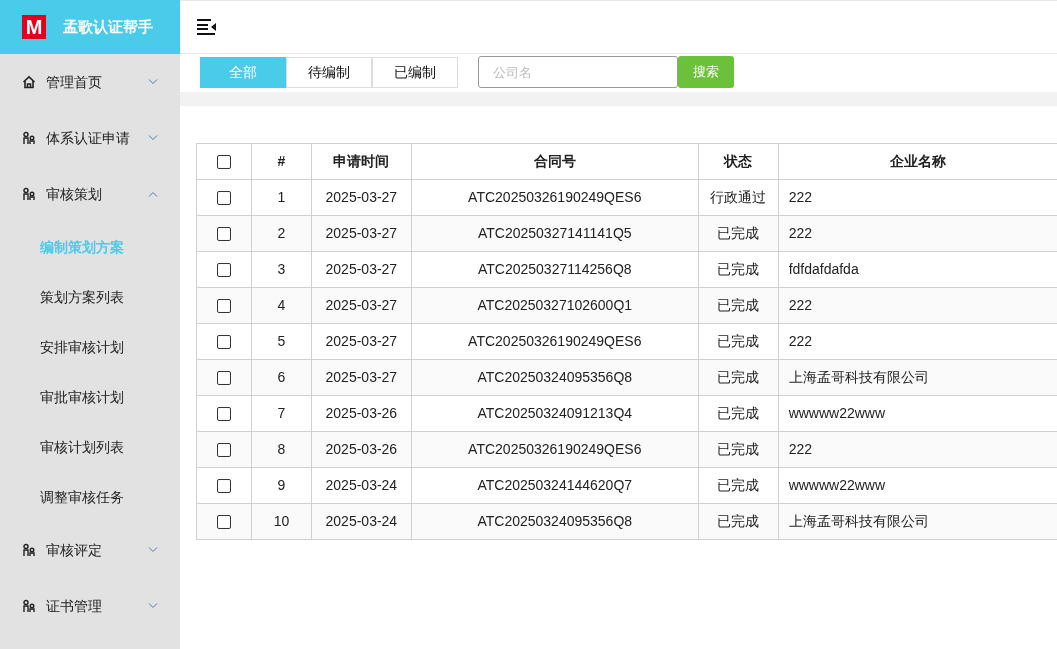  I want to click on logo: M, so click(34, 27).